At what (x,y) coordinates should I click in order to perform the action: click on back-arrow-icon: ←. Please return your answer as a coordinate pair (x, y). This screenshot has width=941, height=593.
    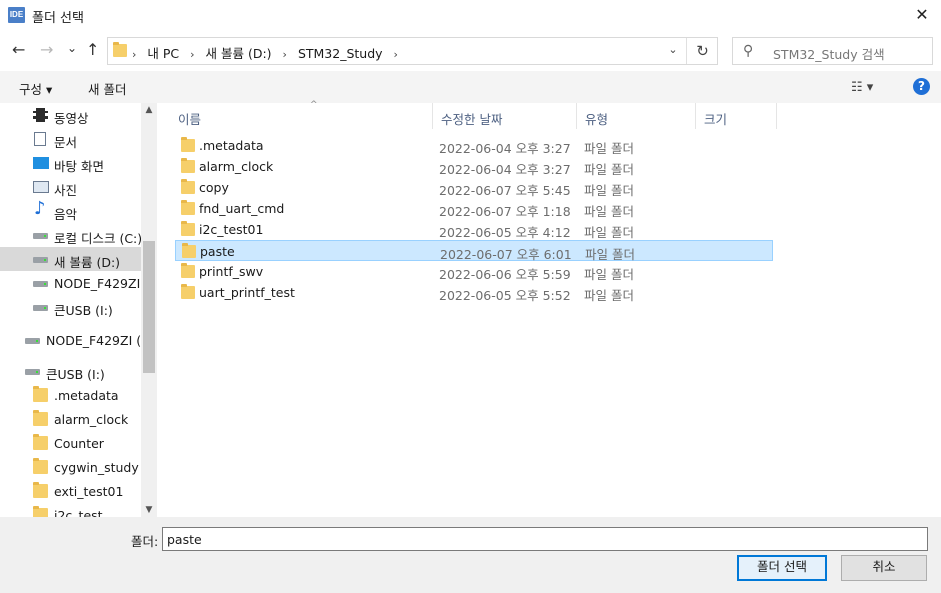
    Looking at the image, I should click on (18, 50).